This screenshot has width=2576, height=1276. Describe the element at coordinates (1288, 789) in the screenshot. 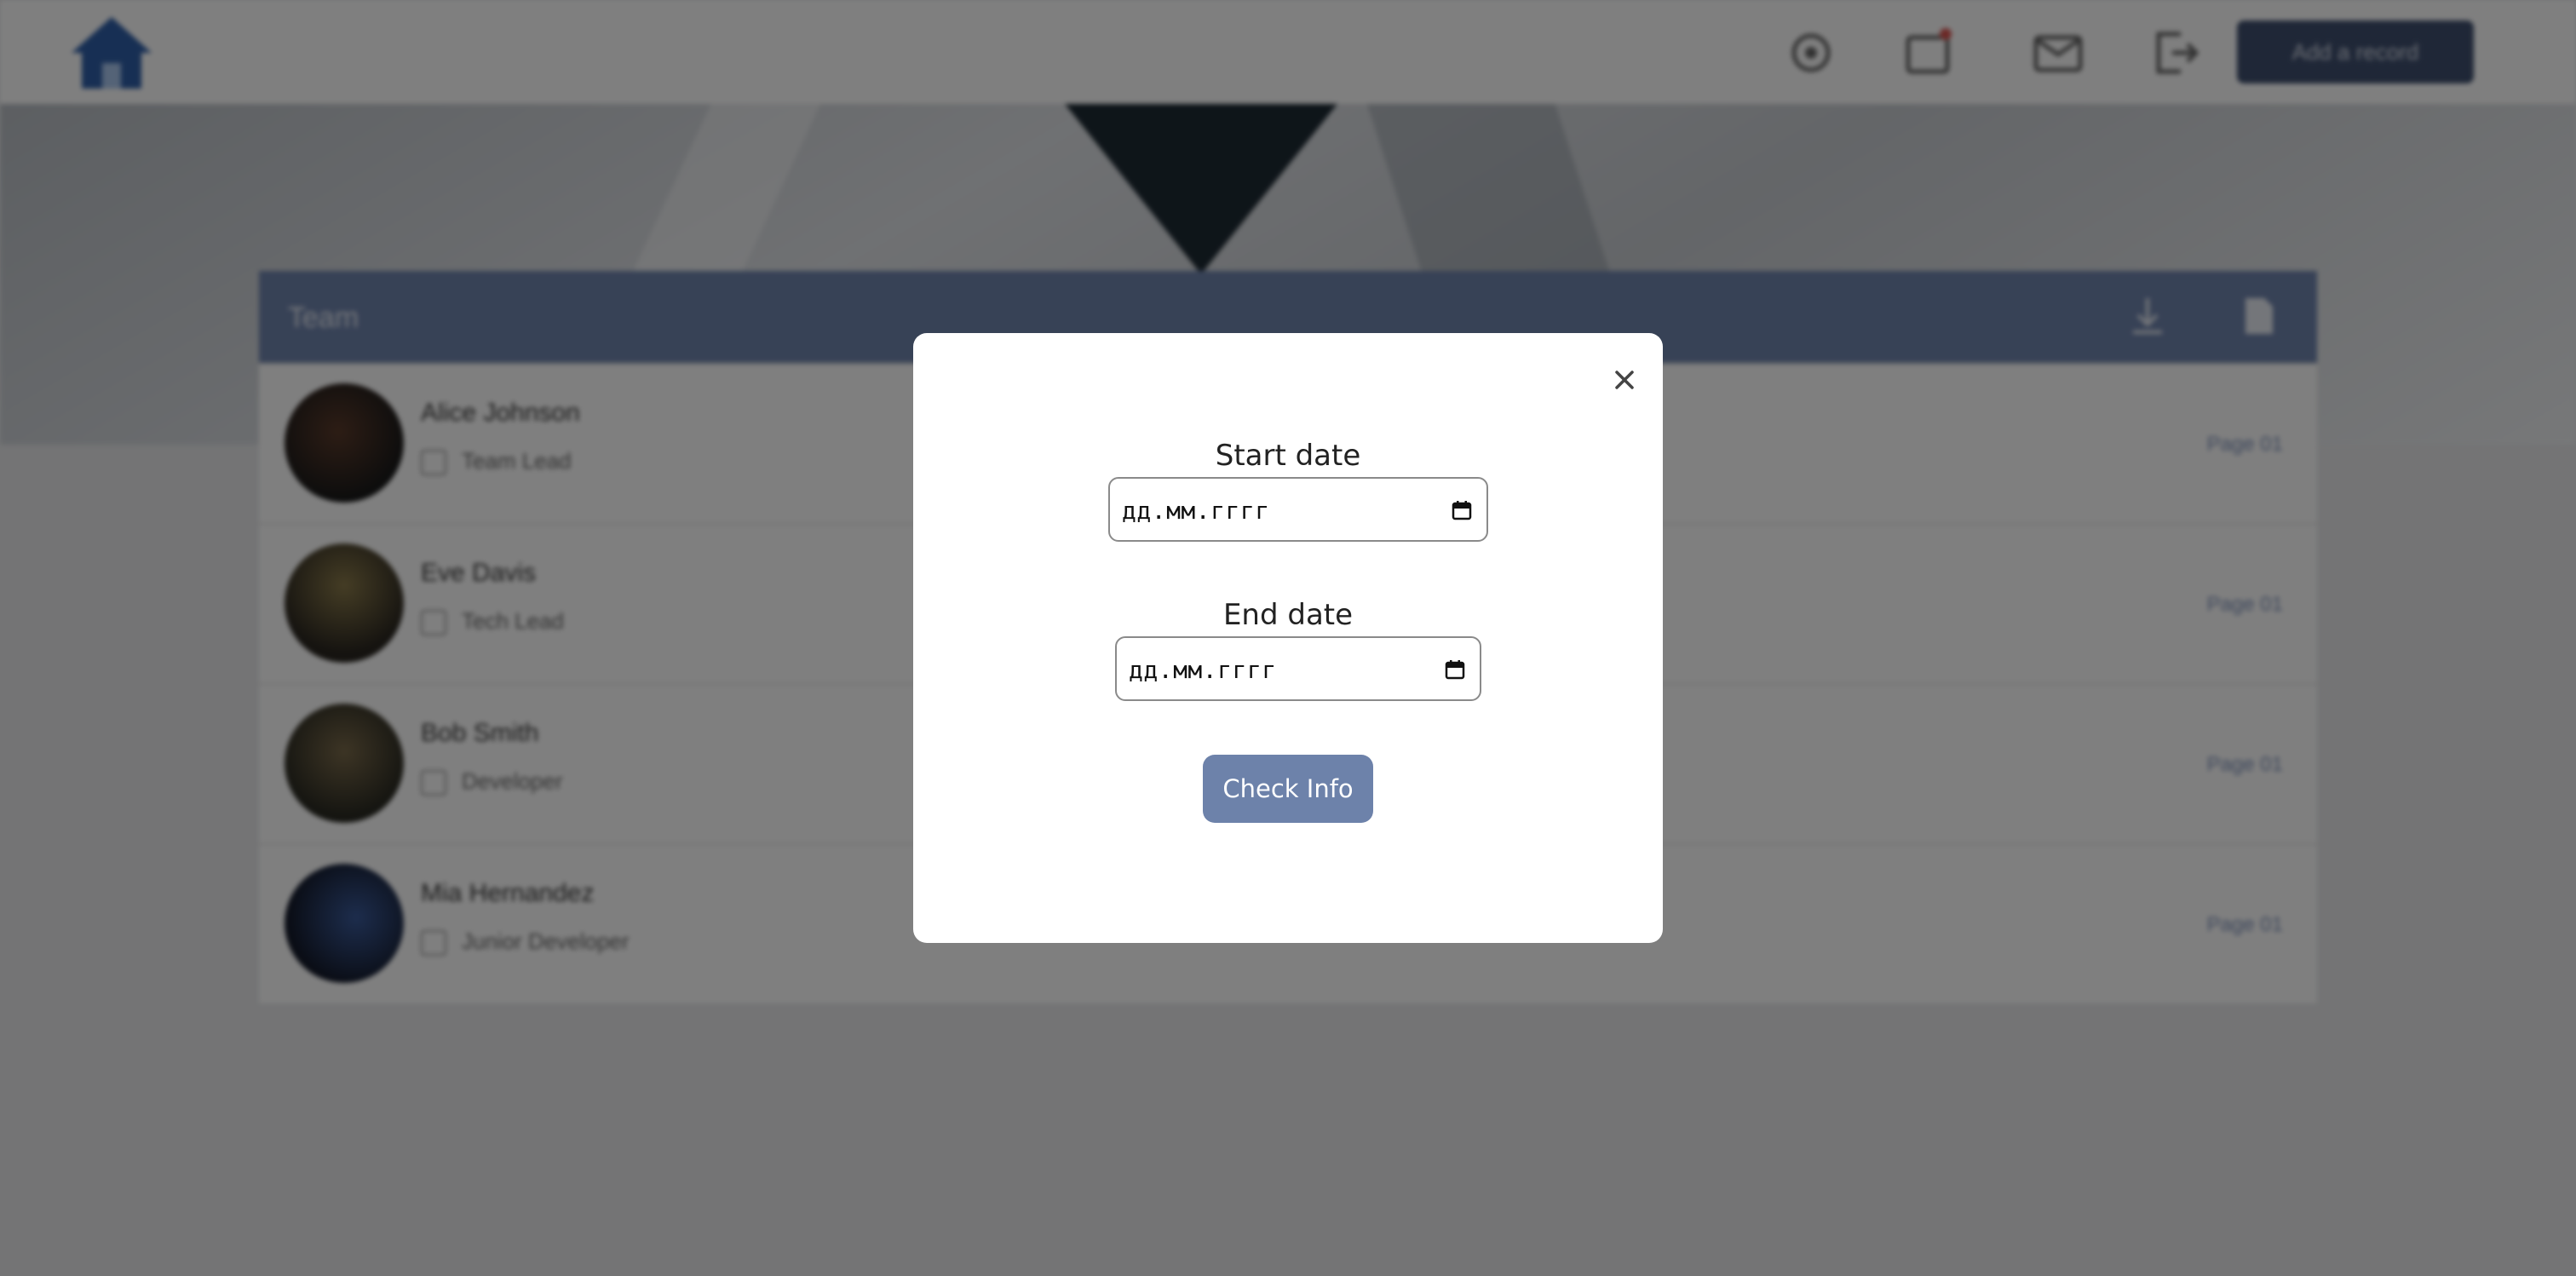

I see `check-info-button: Check Info` at that location.